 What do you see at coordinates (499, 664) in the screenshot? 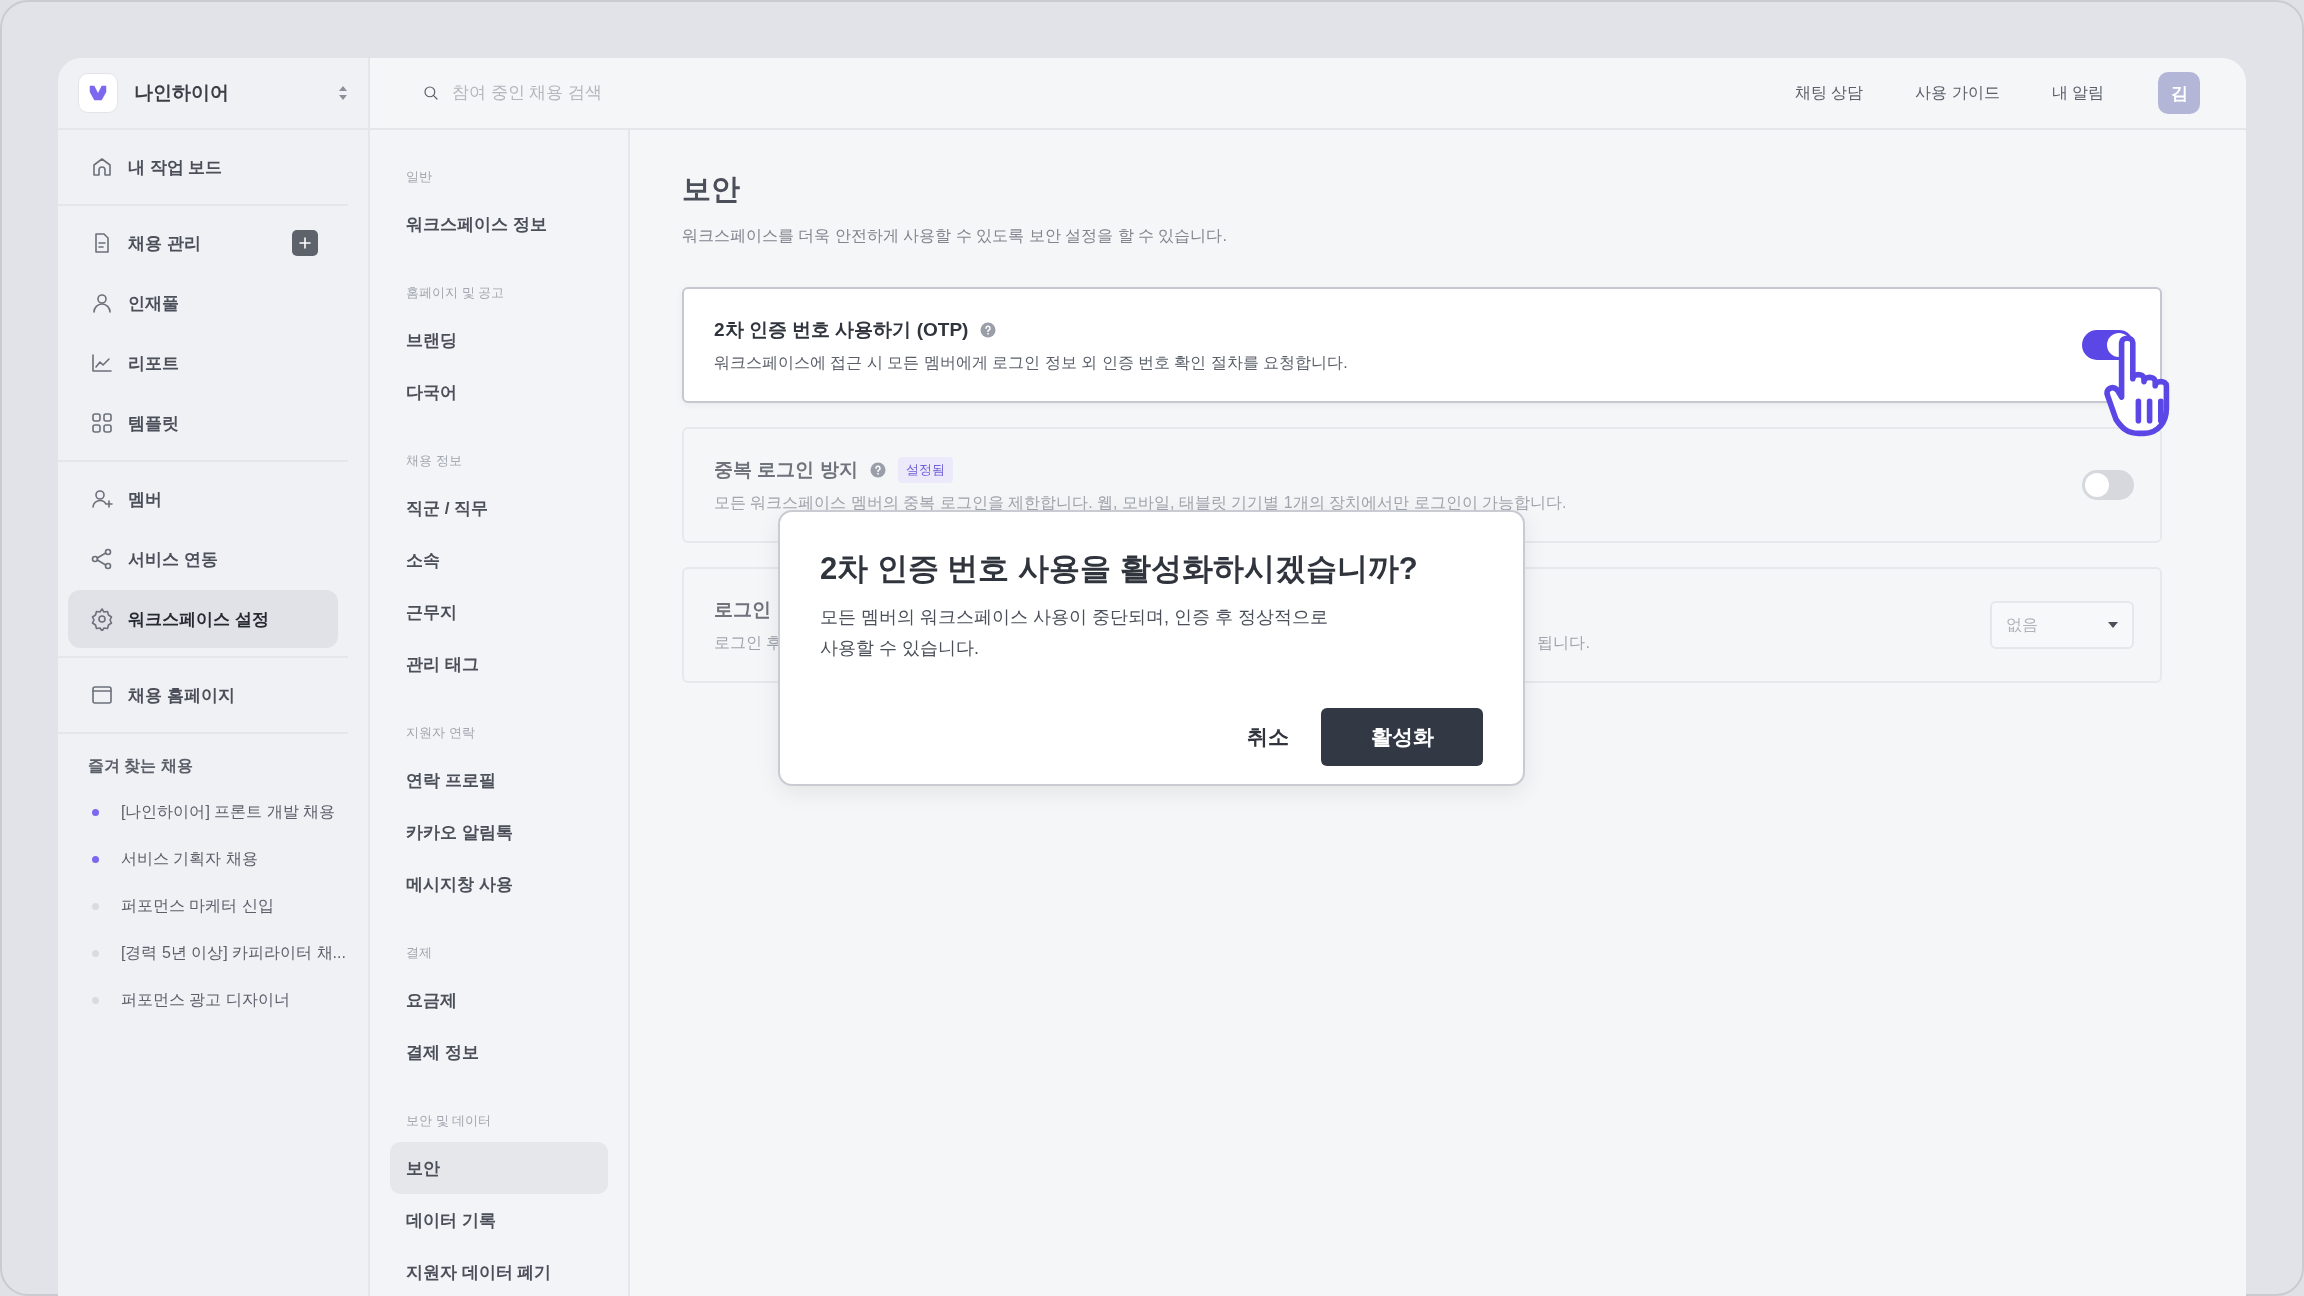
I see `settings-nav-item: 관리 태그` at bounding box center [499, 664].